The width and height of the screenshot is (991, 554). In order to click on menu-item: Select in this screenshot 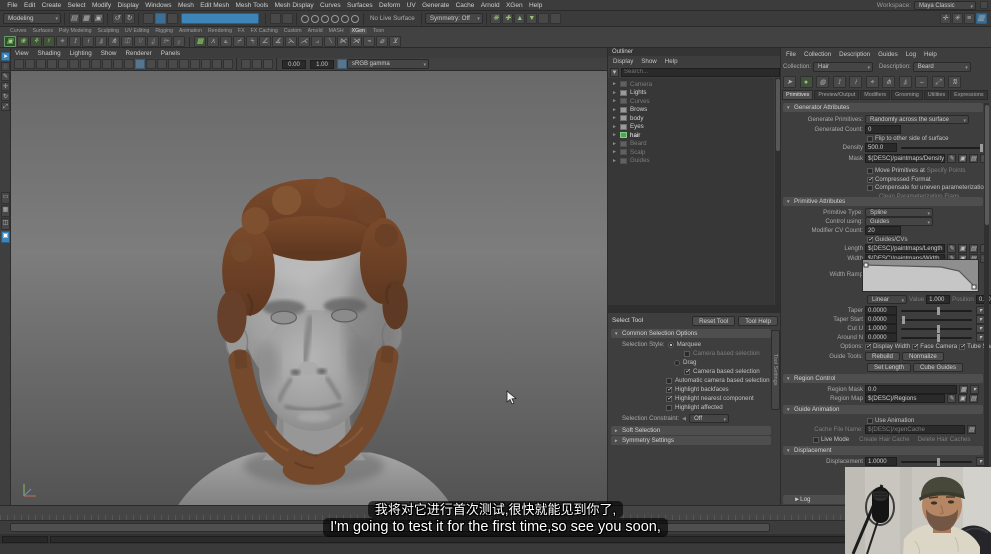, I will do `click(76, 5)`.